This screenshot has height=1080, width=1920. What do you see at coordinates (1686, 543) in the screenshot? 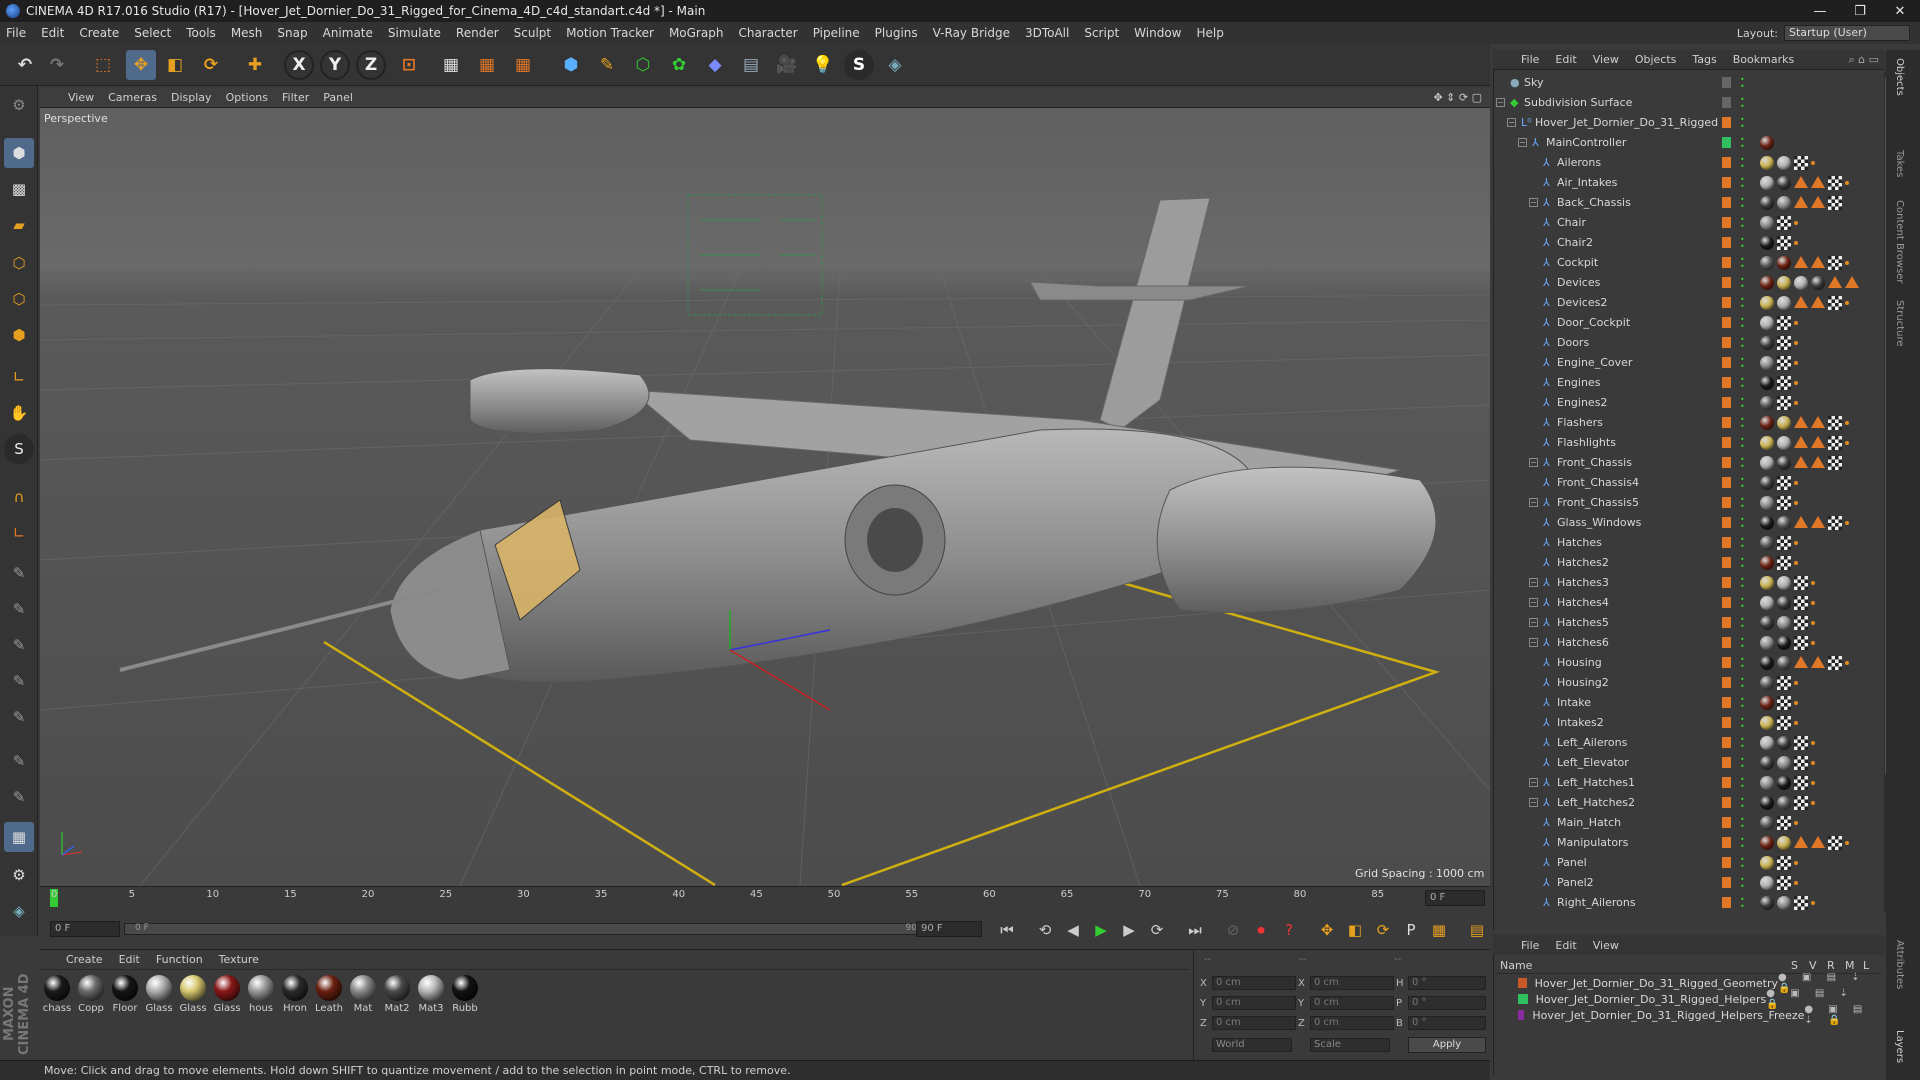
I see `object-row: ⅄ Hatches • •` at bounding box center [1686, 543].